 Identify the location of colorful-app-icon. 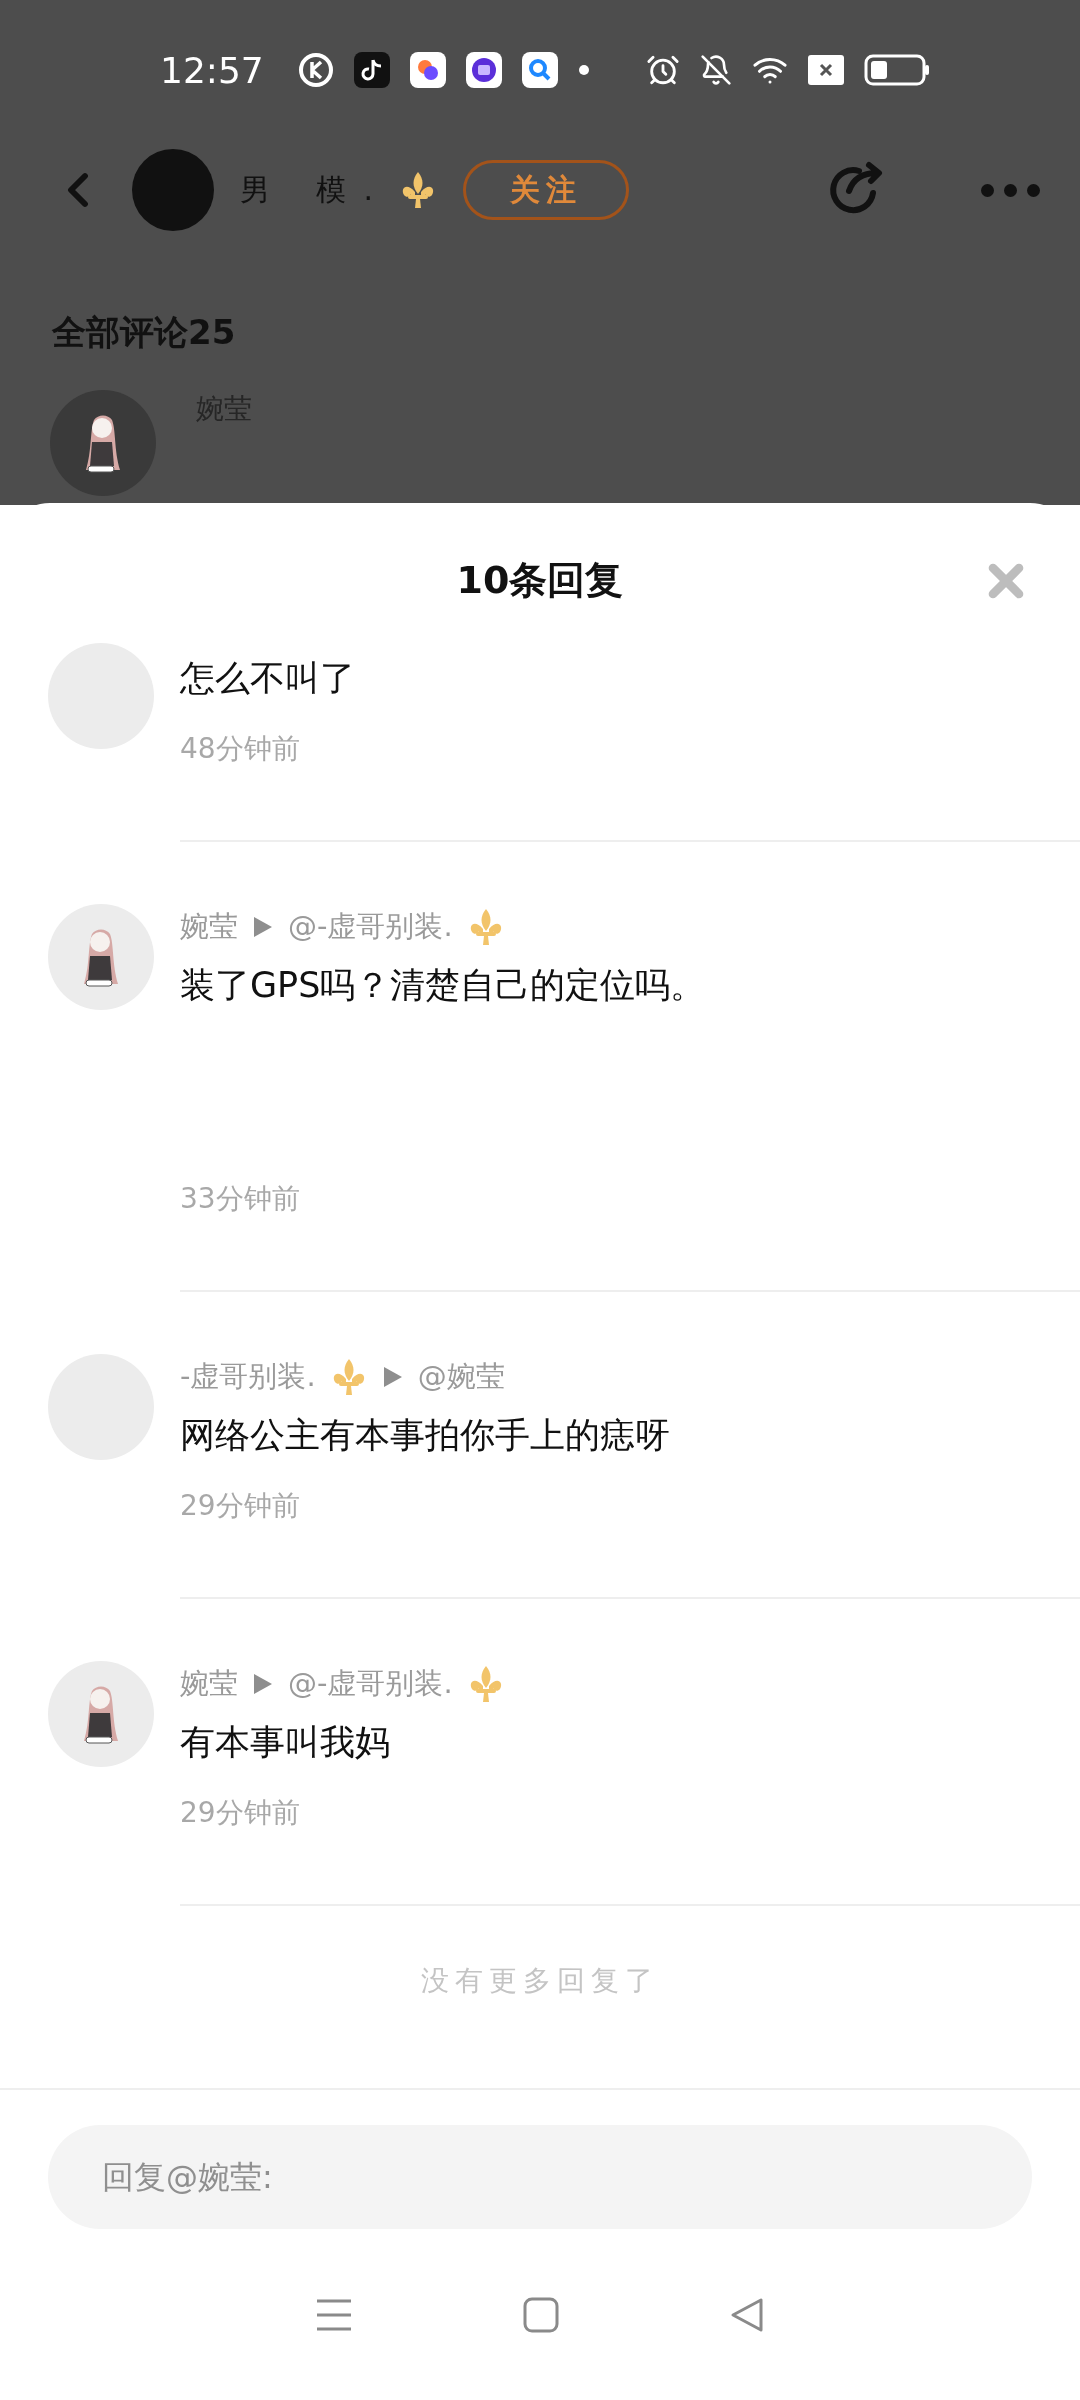
(427, 70).